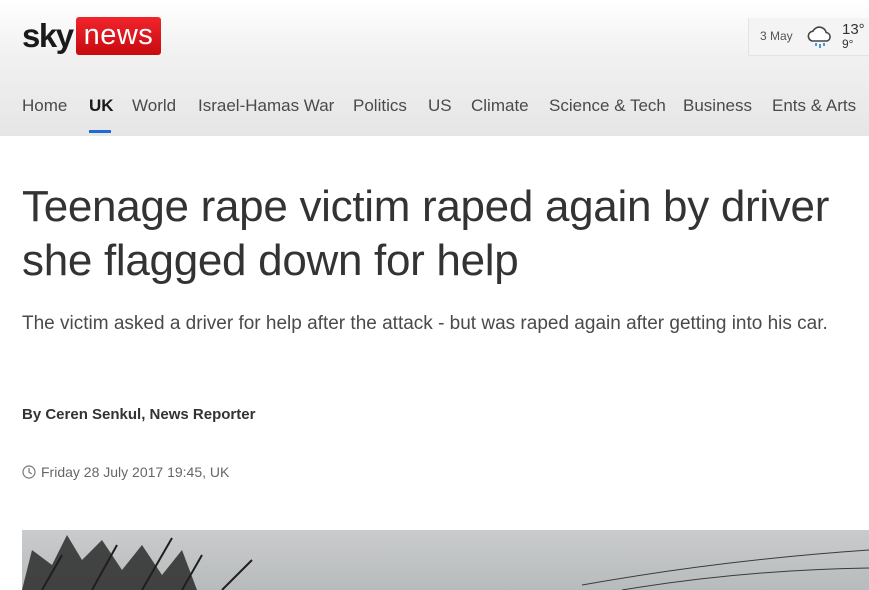 The height and width of the screenshot is (590, 869). I want to click on logo-news-text: news, so click(118, 36).